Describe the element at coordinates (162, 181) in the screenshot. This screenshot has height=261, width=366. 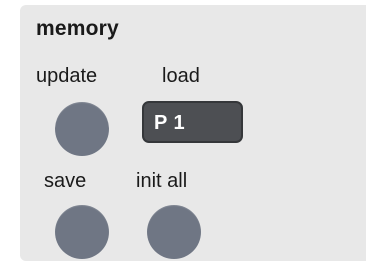
I see `init-all-label: init all` at that location.